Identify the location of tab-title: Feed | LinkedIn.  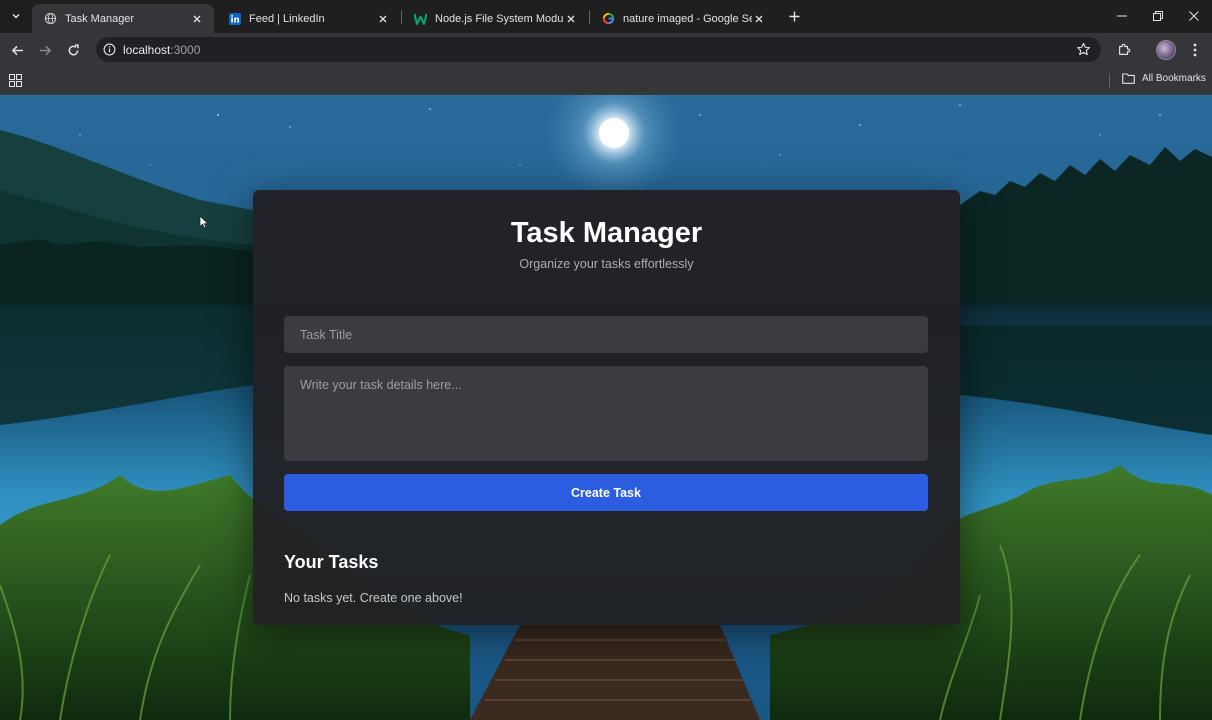
(287, 18).